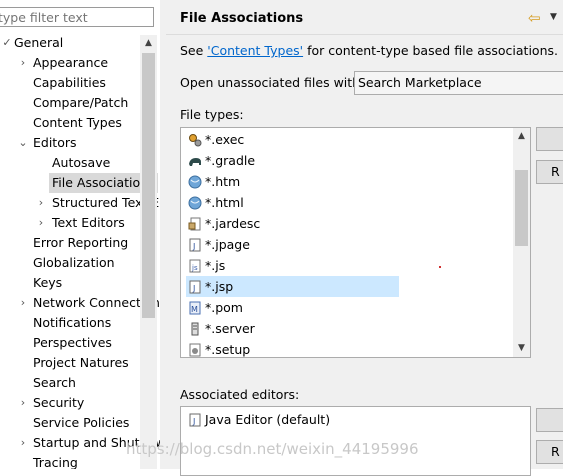 The height and width of the screenshot is (476, 563). What do you see at coordinates (79, 183) in the screenshot?
I see `tree-item: File Associations` at bounding box center [79, 183].